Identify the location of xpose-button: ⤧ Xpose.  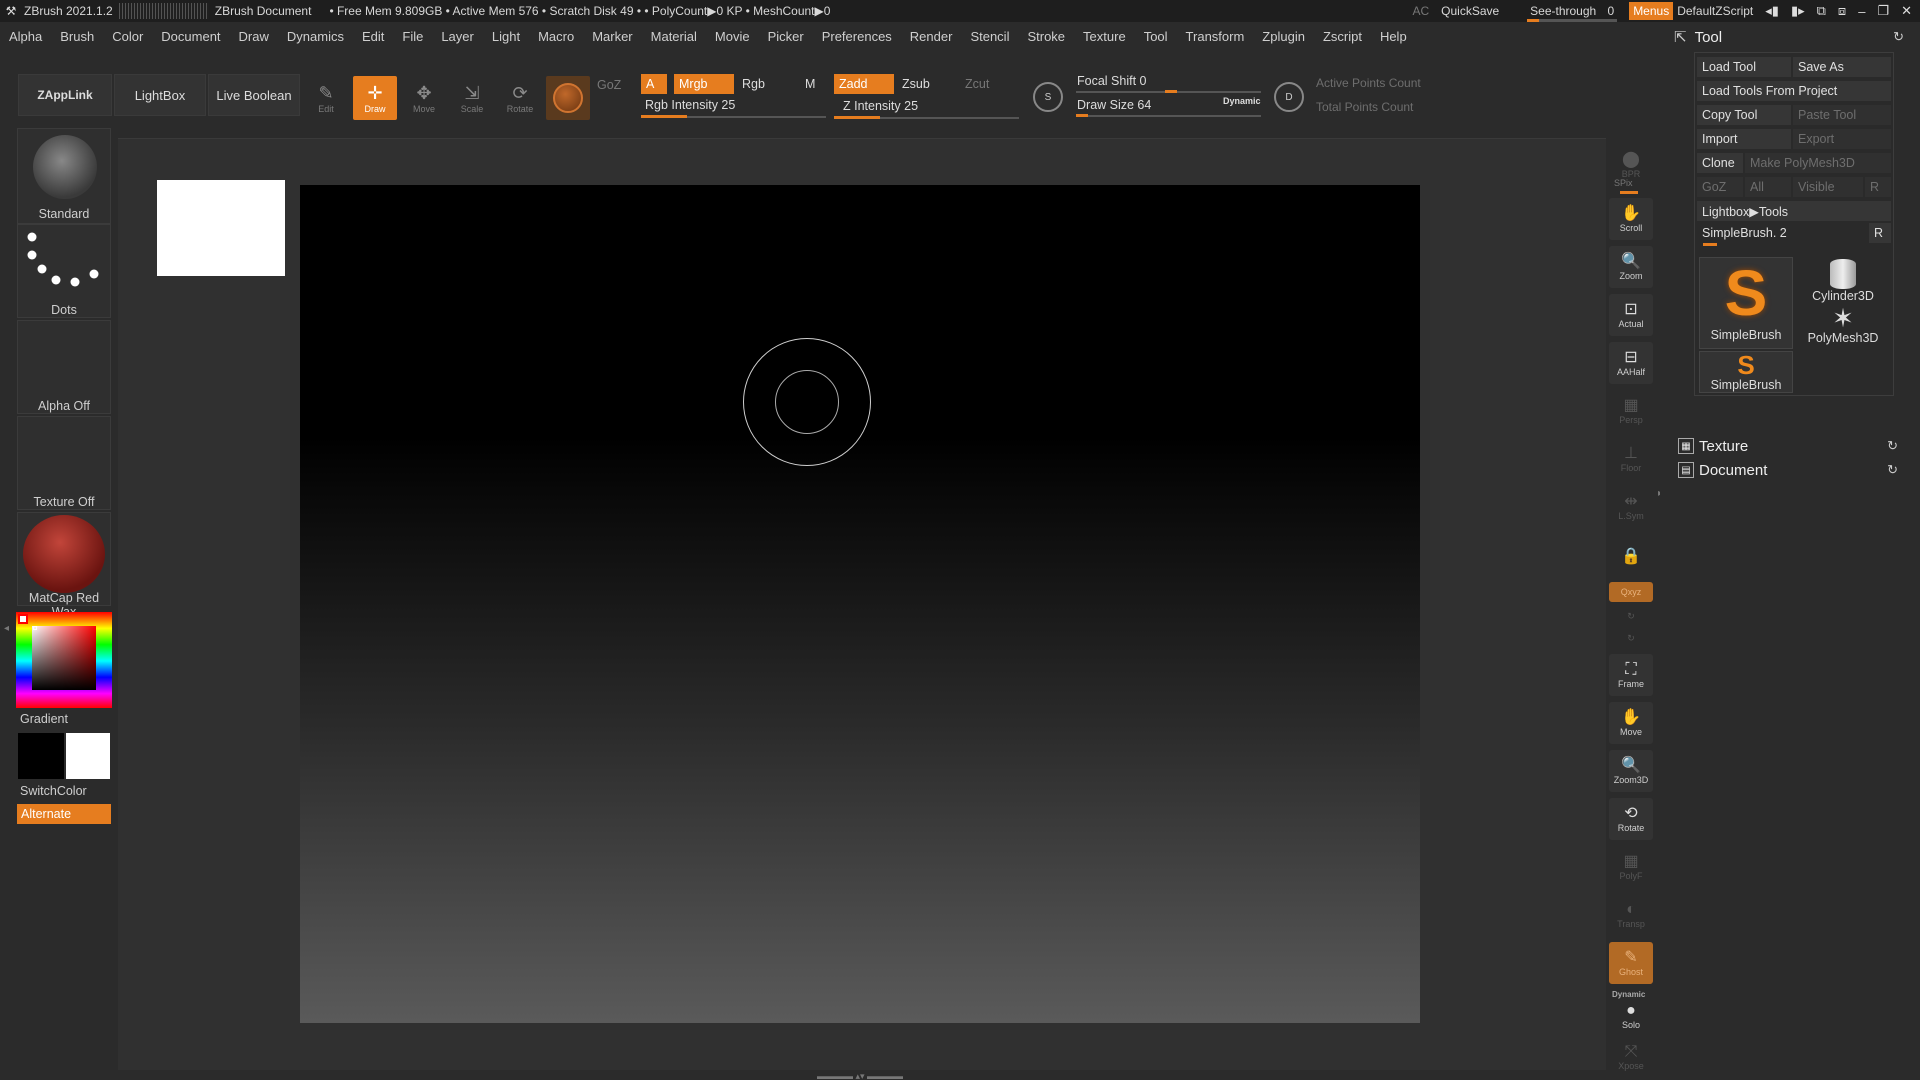
(1631, 1057).